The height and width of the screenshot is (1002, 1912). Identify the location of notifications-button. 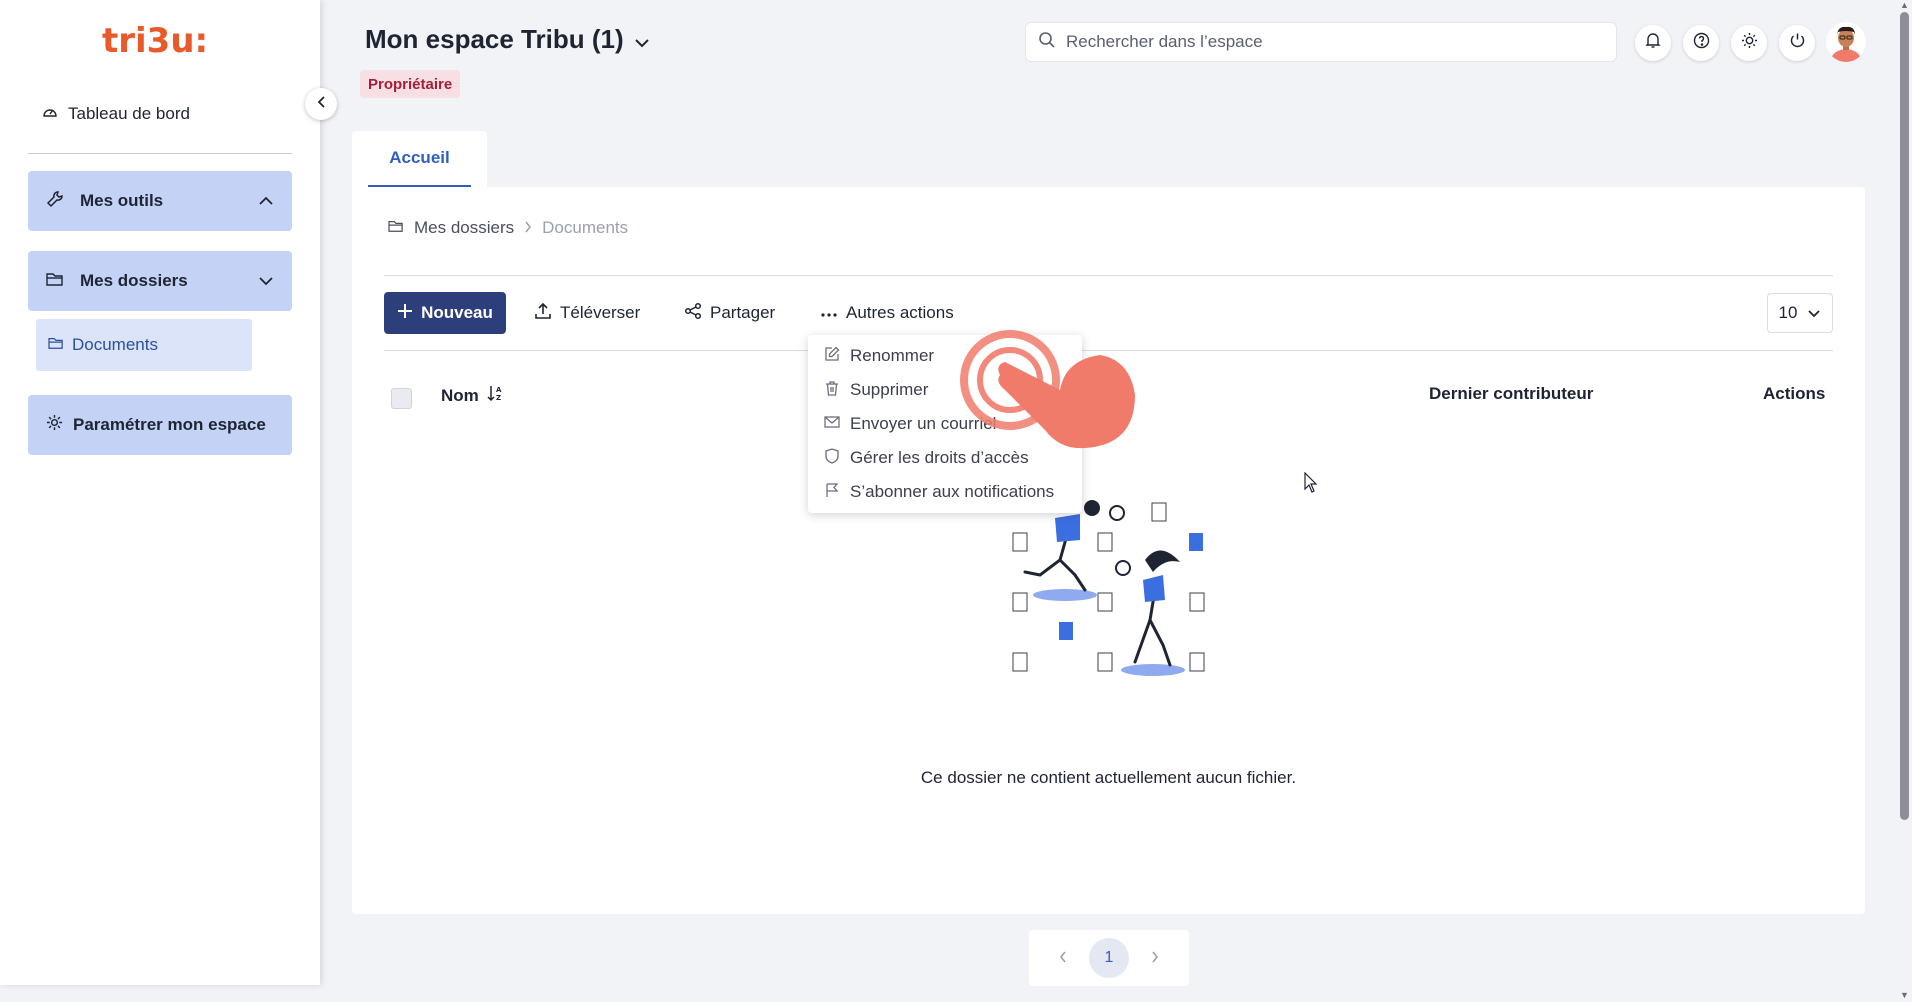
(1653, 43).